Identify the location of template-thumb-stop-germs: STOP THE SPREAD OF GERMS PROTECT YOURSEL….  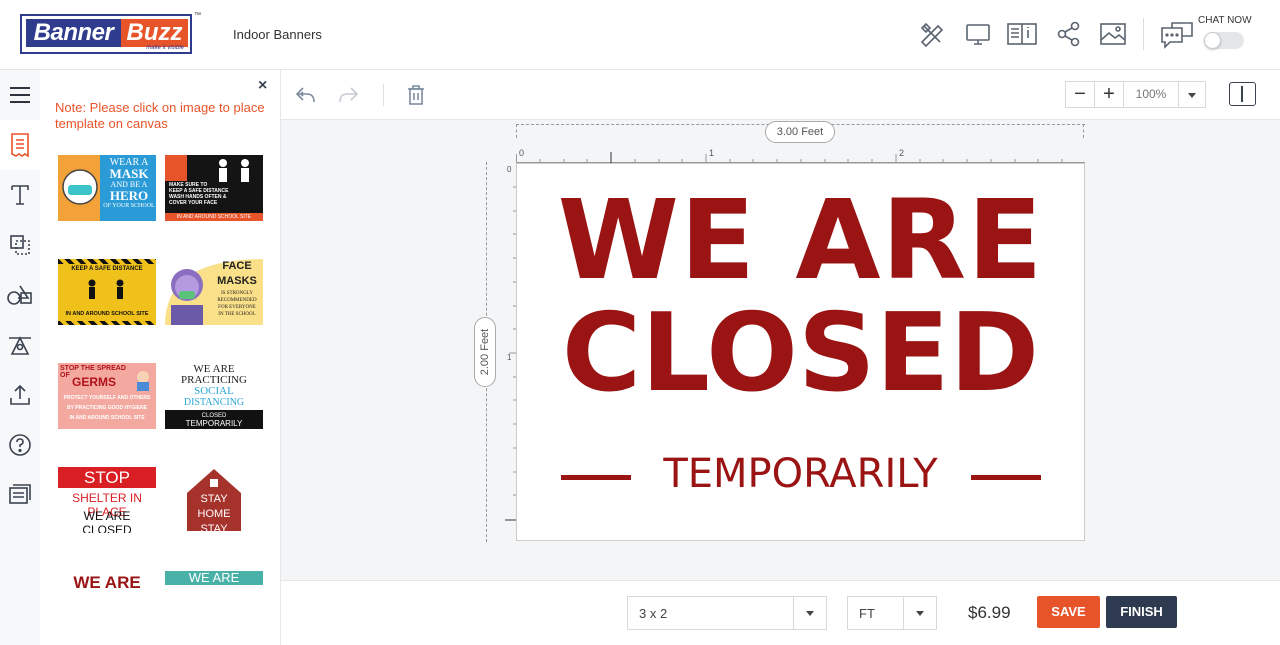
(107, 396).